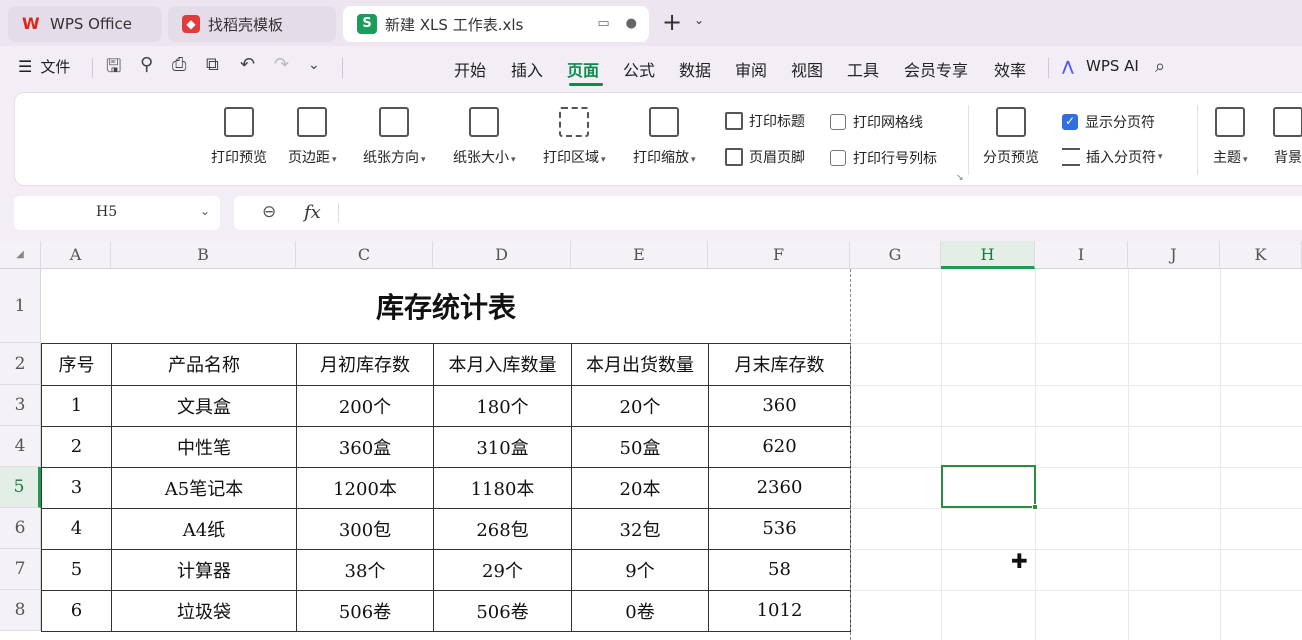  What do you see at coordinates (603, 23) in the screenshot?
I see `monitor-icon: ▭` at bounding box center [603, 23].